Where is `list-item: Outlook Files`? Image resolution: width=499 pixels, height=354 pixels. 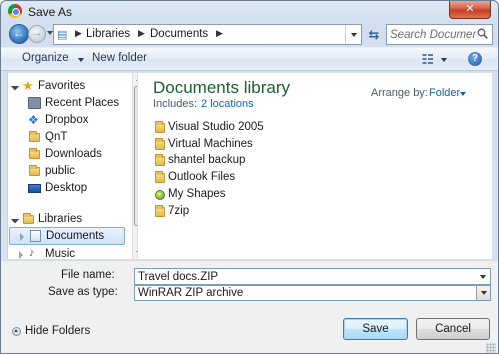 list-item: Outlook Files is located at coordinates (253, 178).